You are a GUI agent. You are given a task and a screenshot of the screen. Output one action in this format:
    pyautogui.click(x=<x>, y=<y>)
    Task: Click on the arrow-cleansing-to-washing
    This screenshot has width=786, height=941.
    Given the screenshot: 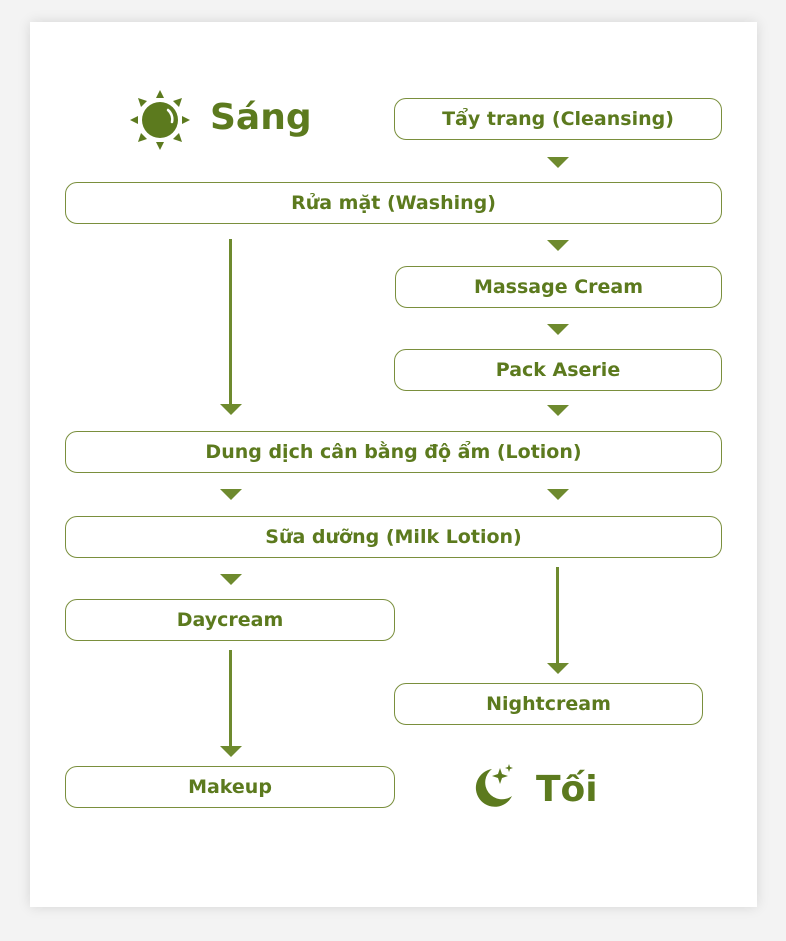 What is the action you would take?
    pyautogui.click(x=558, y=162)
    